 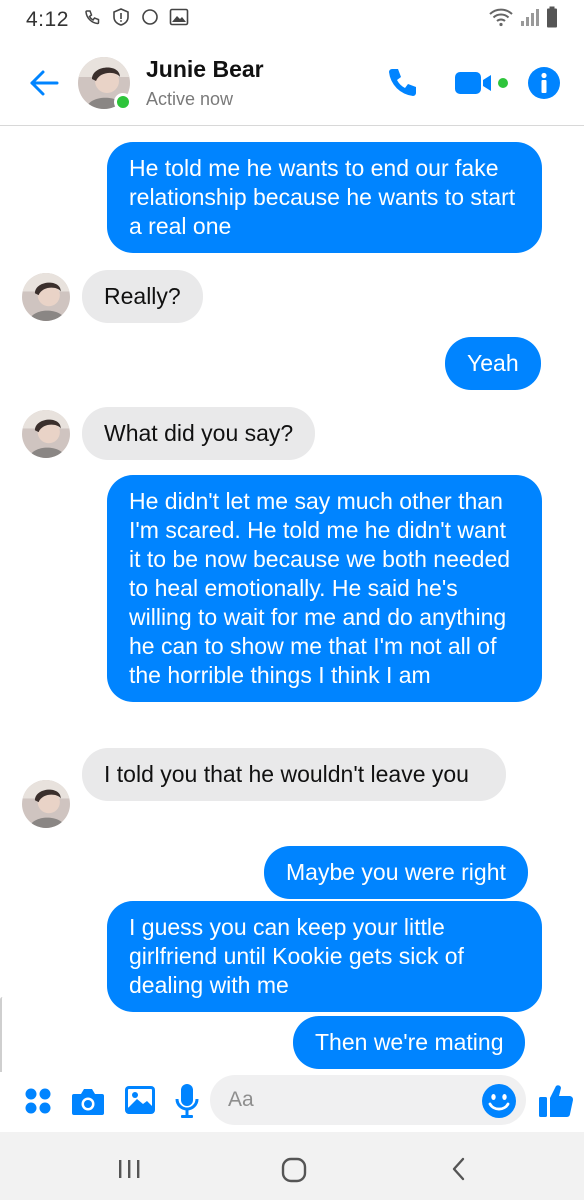 What do you see at coordinates (199, 433) in the screenshot?
I see `message-incoming: What did you say?` at bounding box center [199, 433].